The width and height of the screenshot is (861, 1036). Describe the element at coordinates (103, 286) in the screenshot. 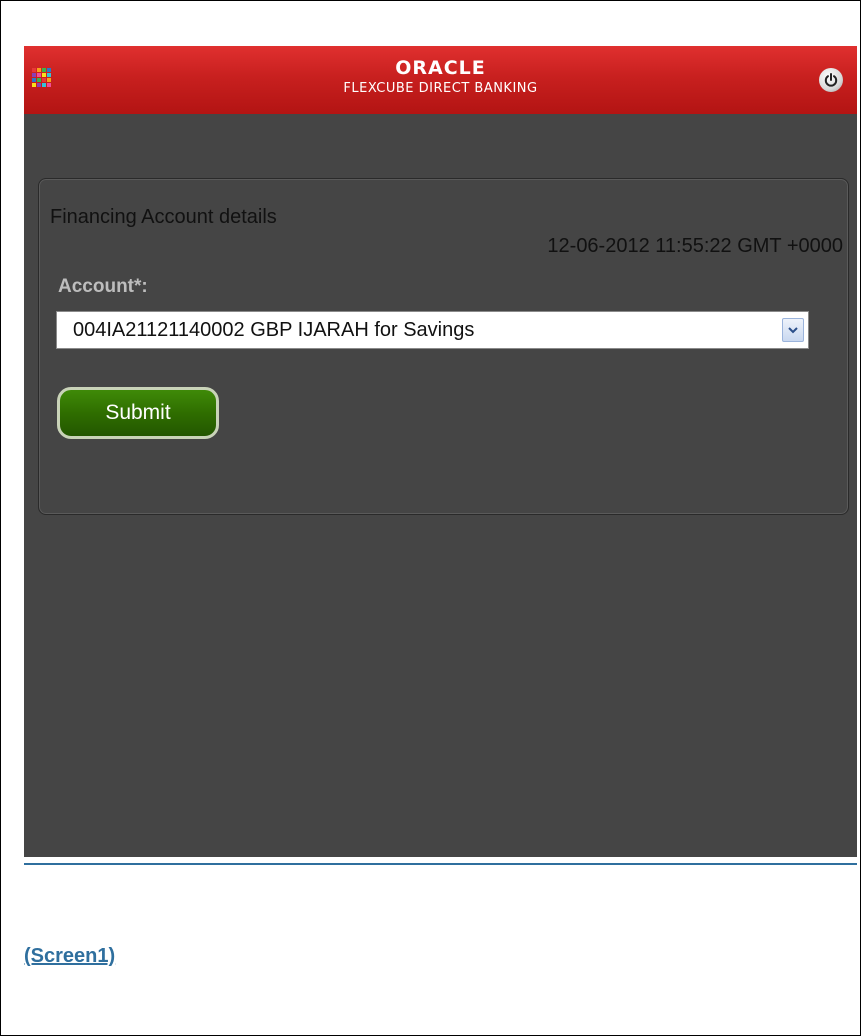

I see `account-label: Account*:` at that location.